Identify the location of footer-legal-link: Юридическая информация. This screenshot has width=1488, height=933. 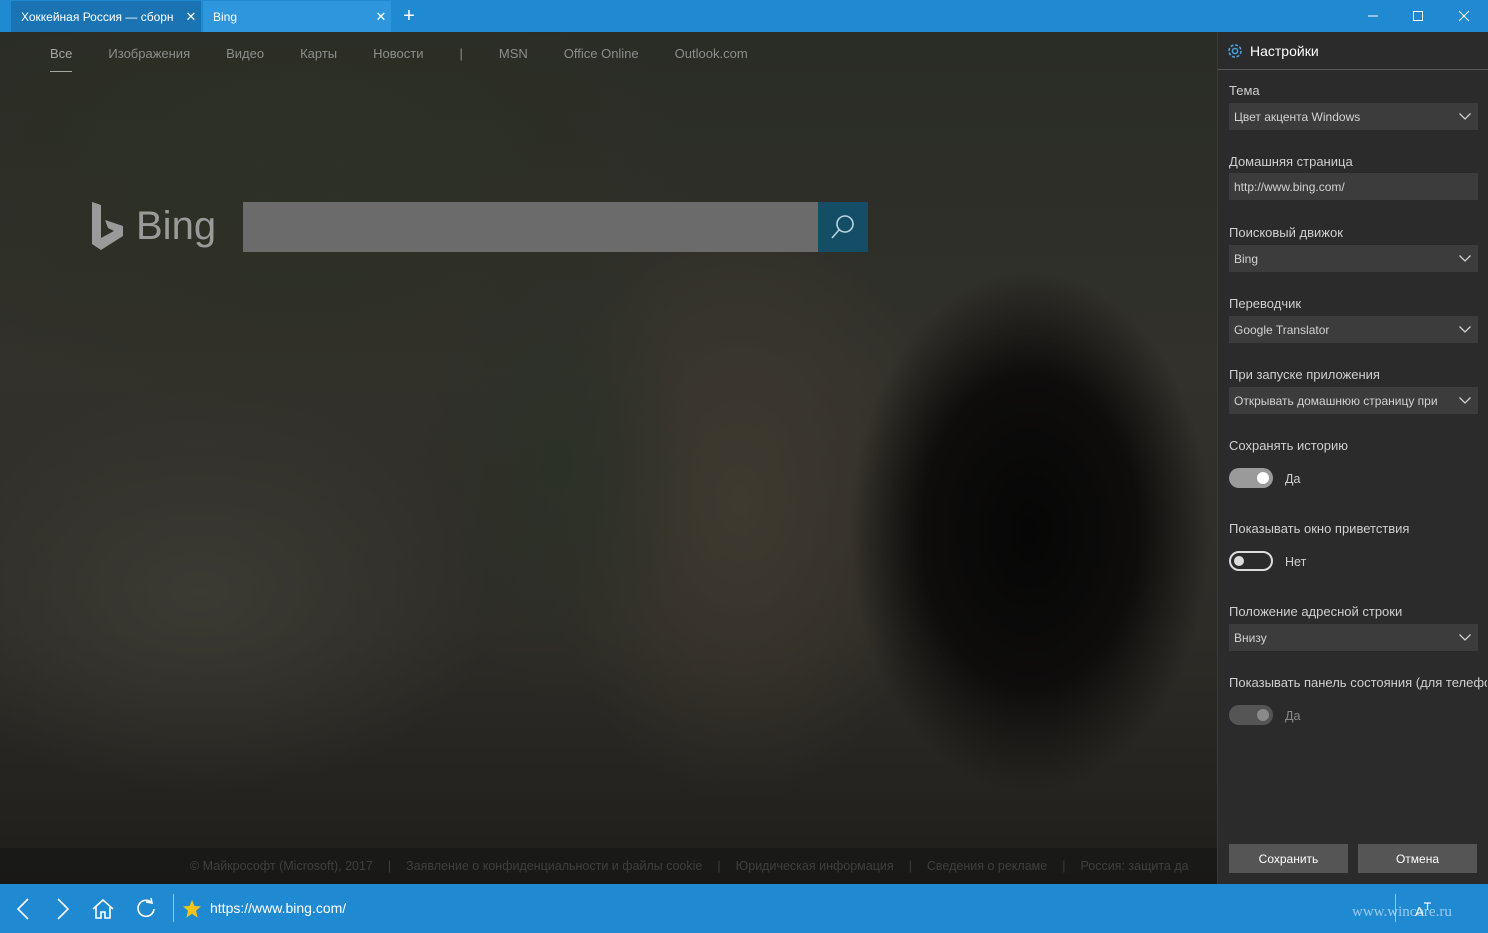
(815, 866).